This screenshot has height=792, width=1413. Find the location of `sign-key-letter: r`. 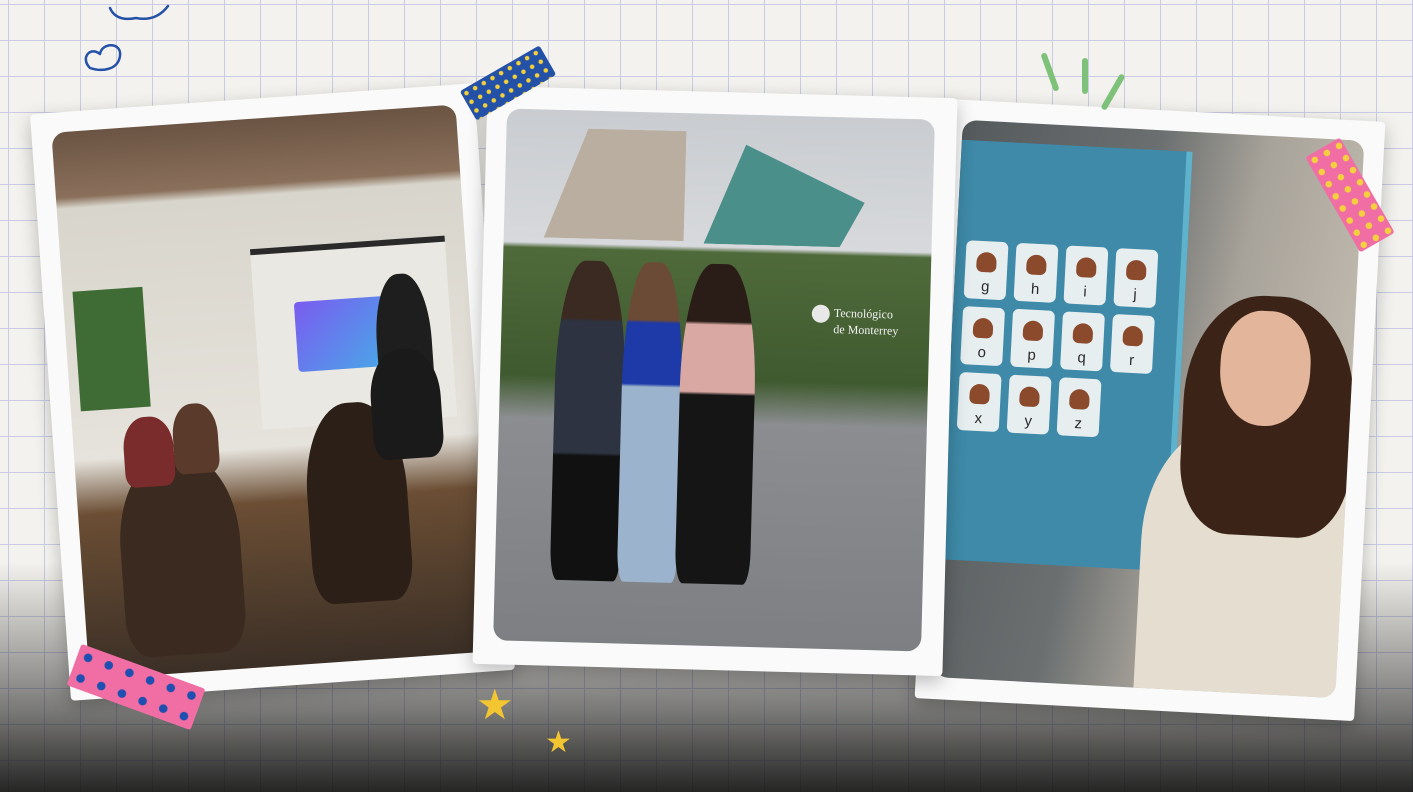

sign-key-letter: r is located at coordinates (1131, 360).